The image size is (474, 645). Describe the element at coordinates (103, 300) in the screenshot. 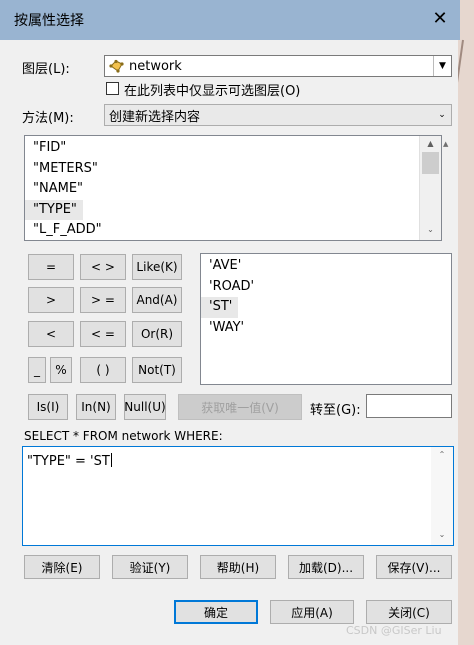

I see `greater-equal-button: > =` at that location.